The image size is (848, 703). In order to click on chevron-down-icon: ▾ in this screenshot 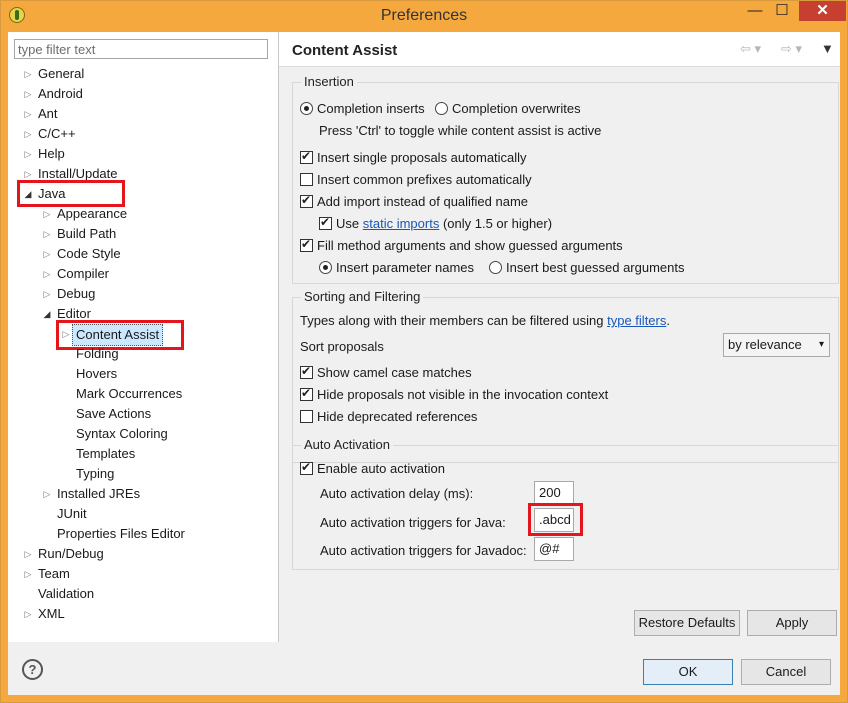, I will do `click(821, 344)`.